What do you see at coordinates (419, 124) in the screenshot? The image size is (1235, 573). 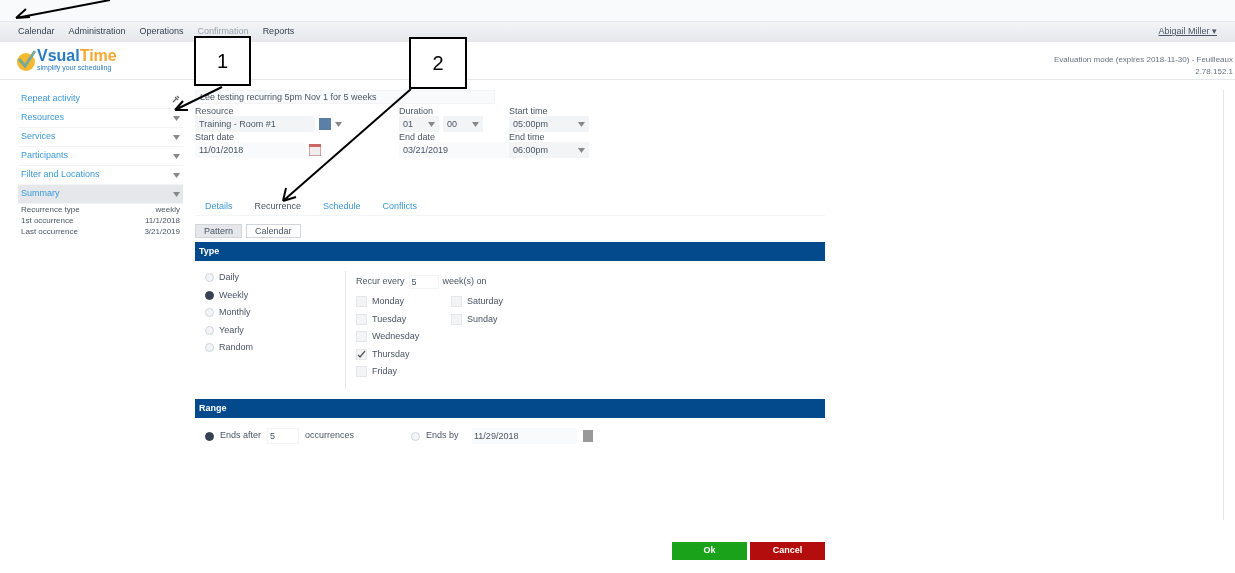 I see `hours-select: 01` at bounding box center [419, 124].